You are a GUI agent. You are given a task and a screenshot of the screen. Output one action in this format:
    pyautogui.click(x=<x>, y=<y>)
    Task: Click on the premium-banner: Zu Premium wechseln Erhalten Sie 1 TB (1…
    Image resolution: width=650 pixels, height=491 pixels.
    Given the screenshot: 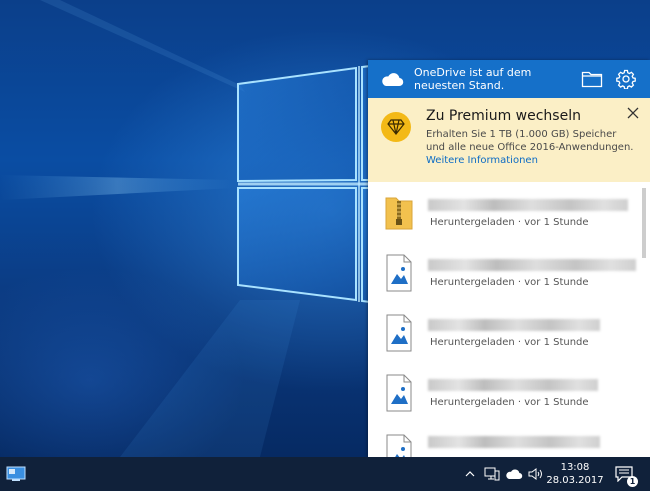 What is the action you would take?
    pyautogui.click(x=509, y=140)
    